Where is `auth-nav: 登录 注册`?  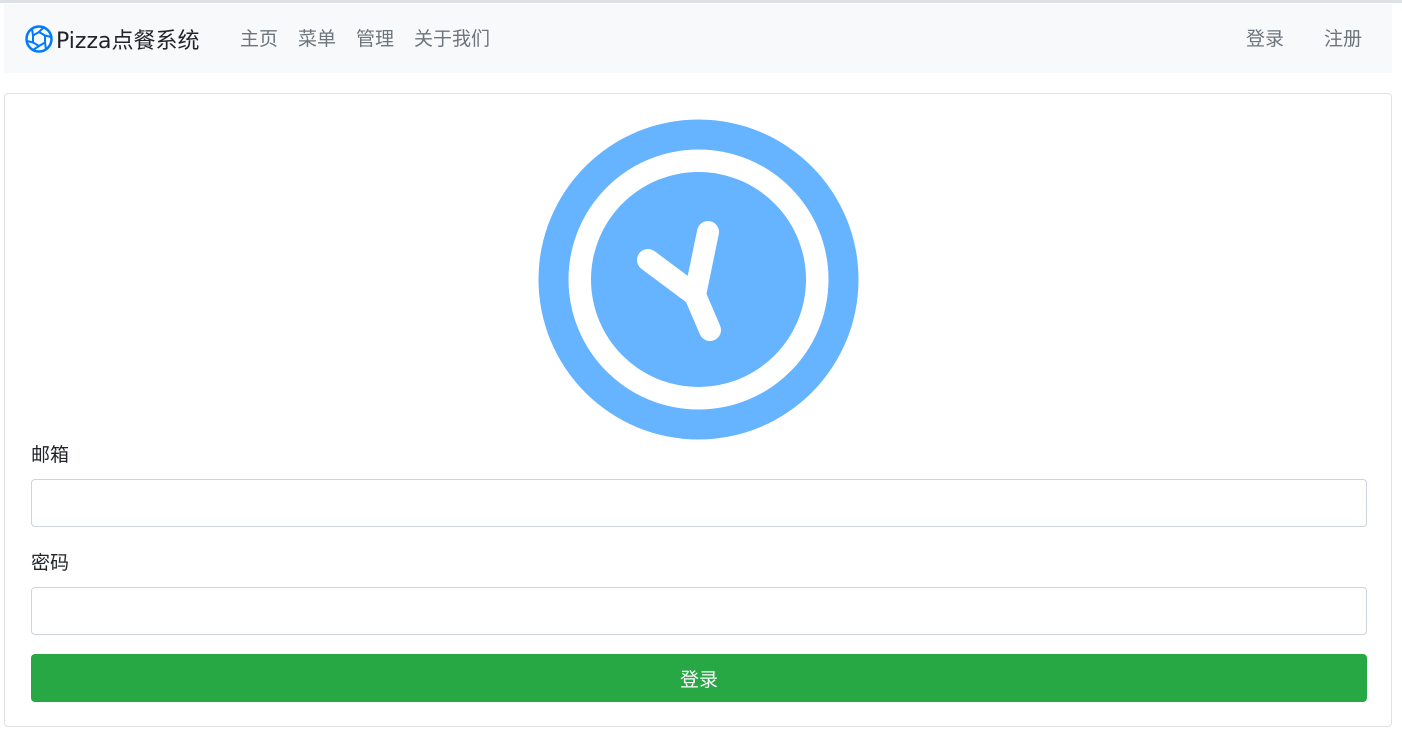
auth-nav: 登录 注册 is located at coordinates (1304, 39).